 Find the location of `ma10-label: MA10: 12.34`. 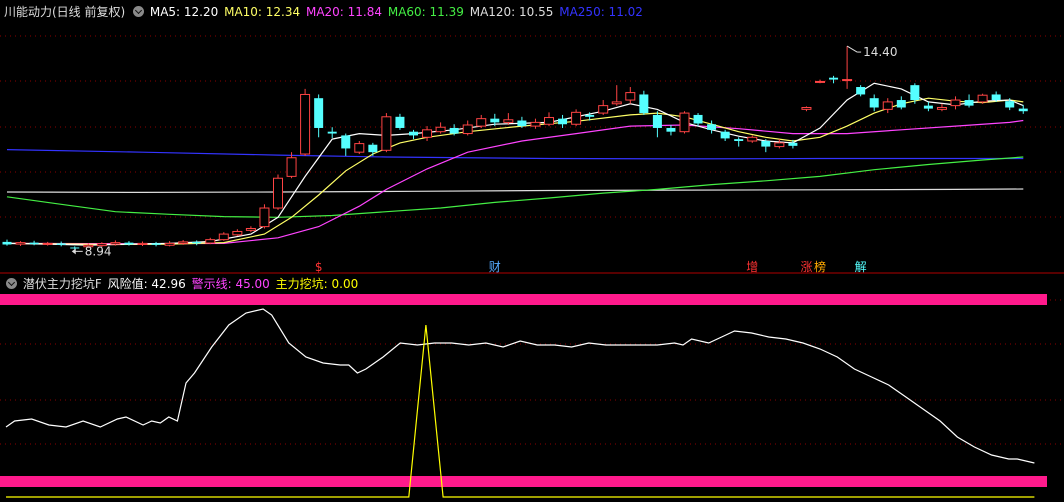

ma10-label: MA10: 12.34 is located at coordinates (262, 12).